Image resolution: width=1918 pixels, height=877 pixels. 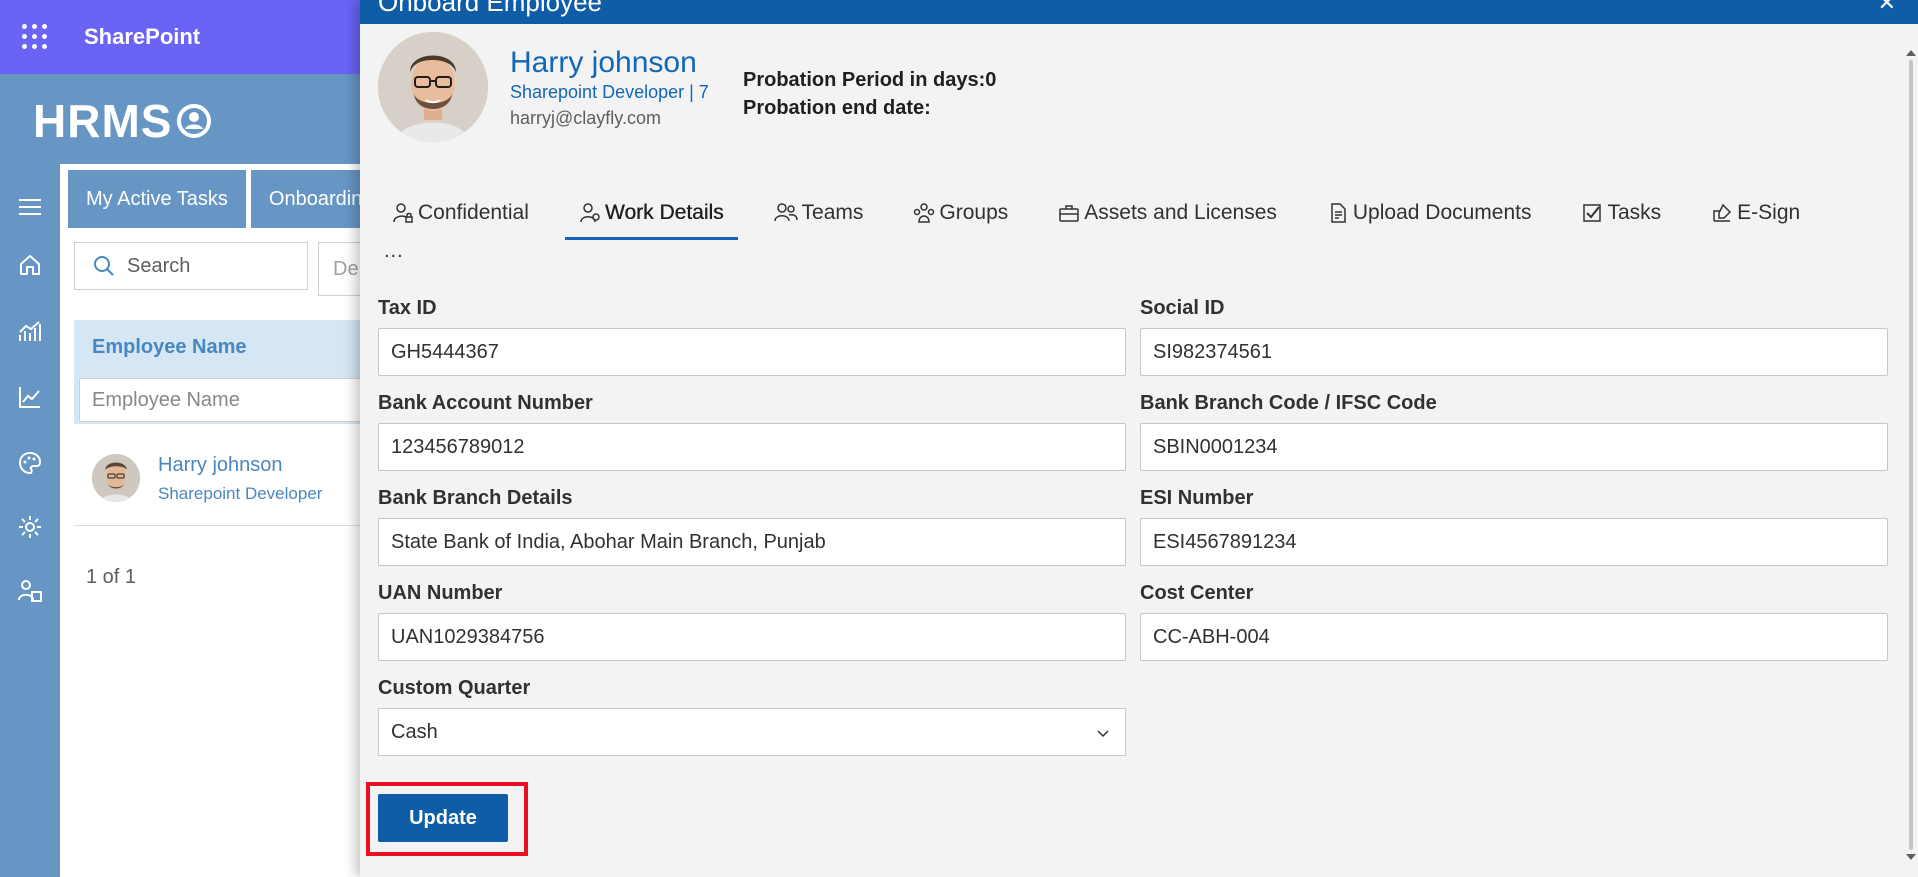 What do you see at coordinates (1514, 637) in the screenshot?
I see `cost-center-input` at bounding box center [1514, 637].